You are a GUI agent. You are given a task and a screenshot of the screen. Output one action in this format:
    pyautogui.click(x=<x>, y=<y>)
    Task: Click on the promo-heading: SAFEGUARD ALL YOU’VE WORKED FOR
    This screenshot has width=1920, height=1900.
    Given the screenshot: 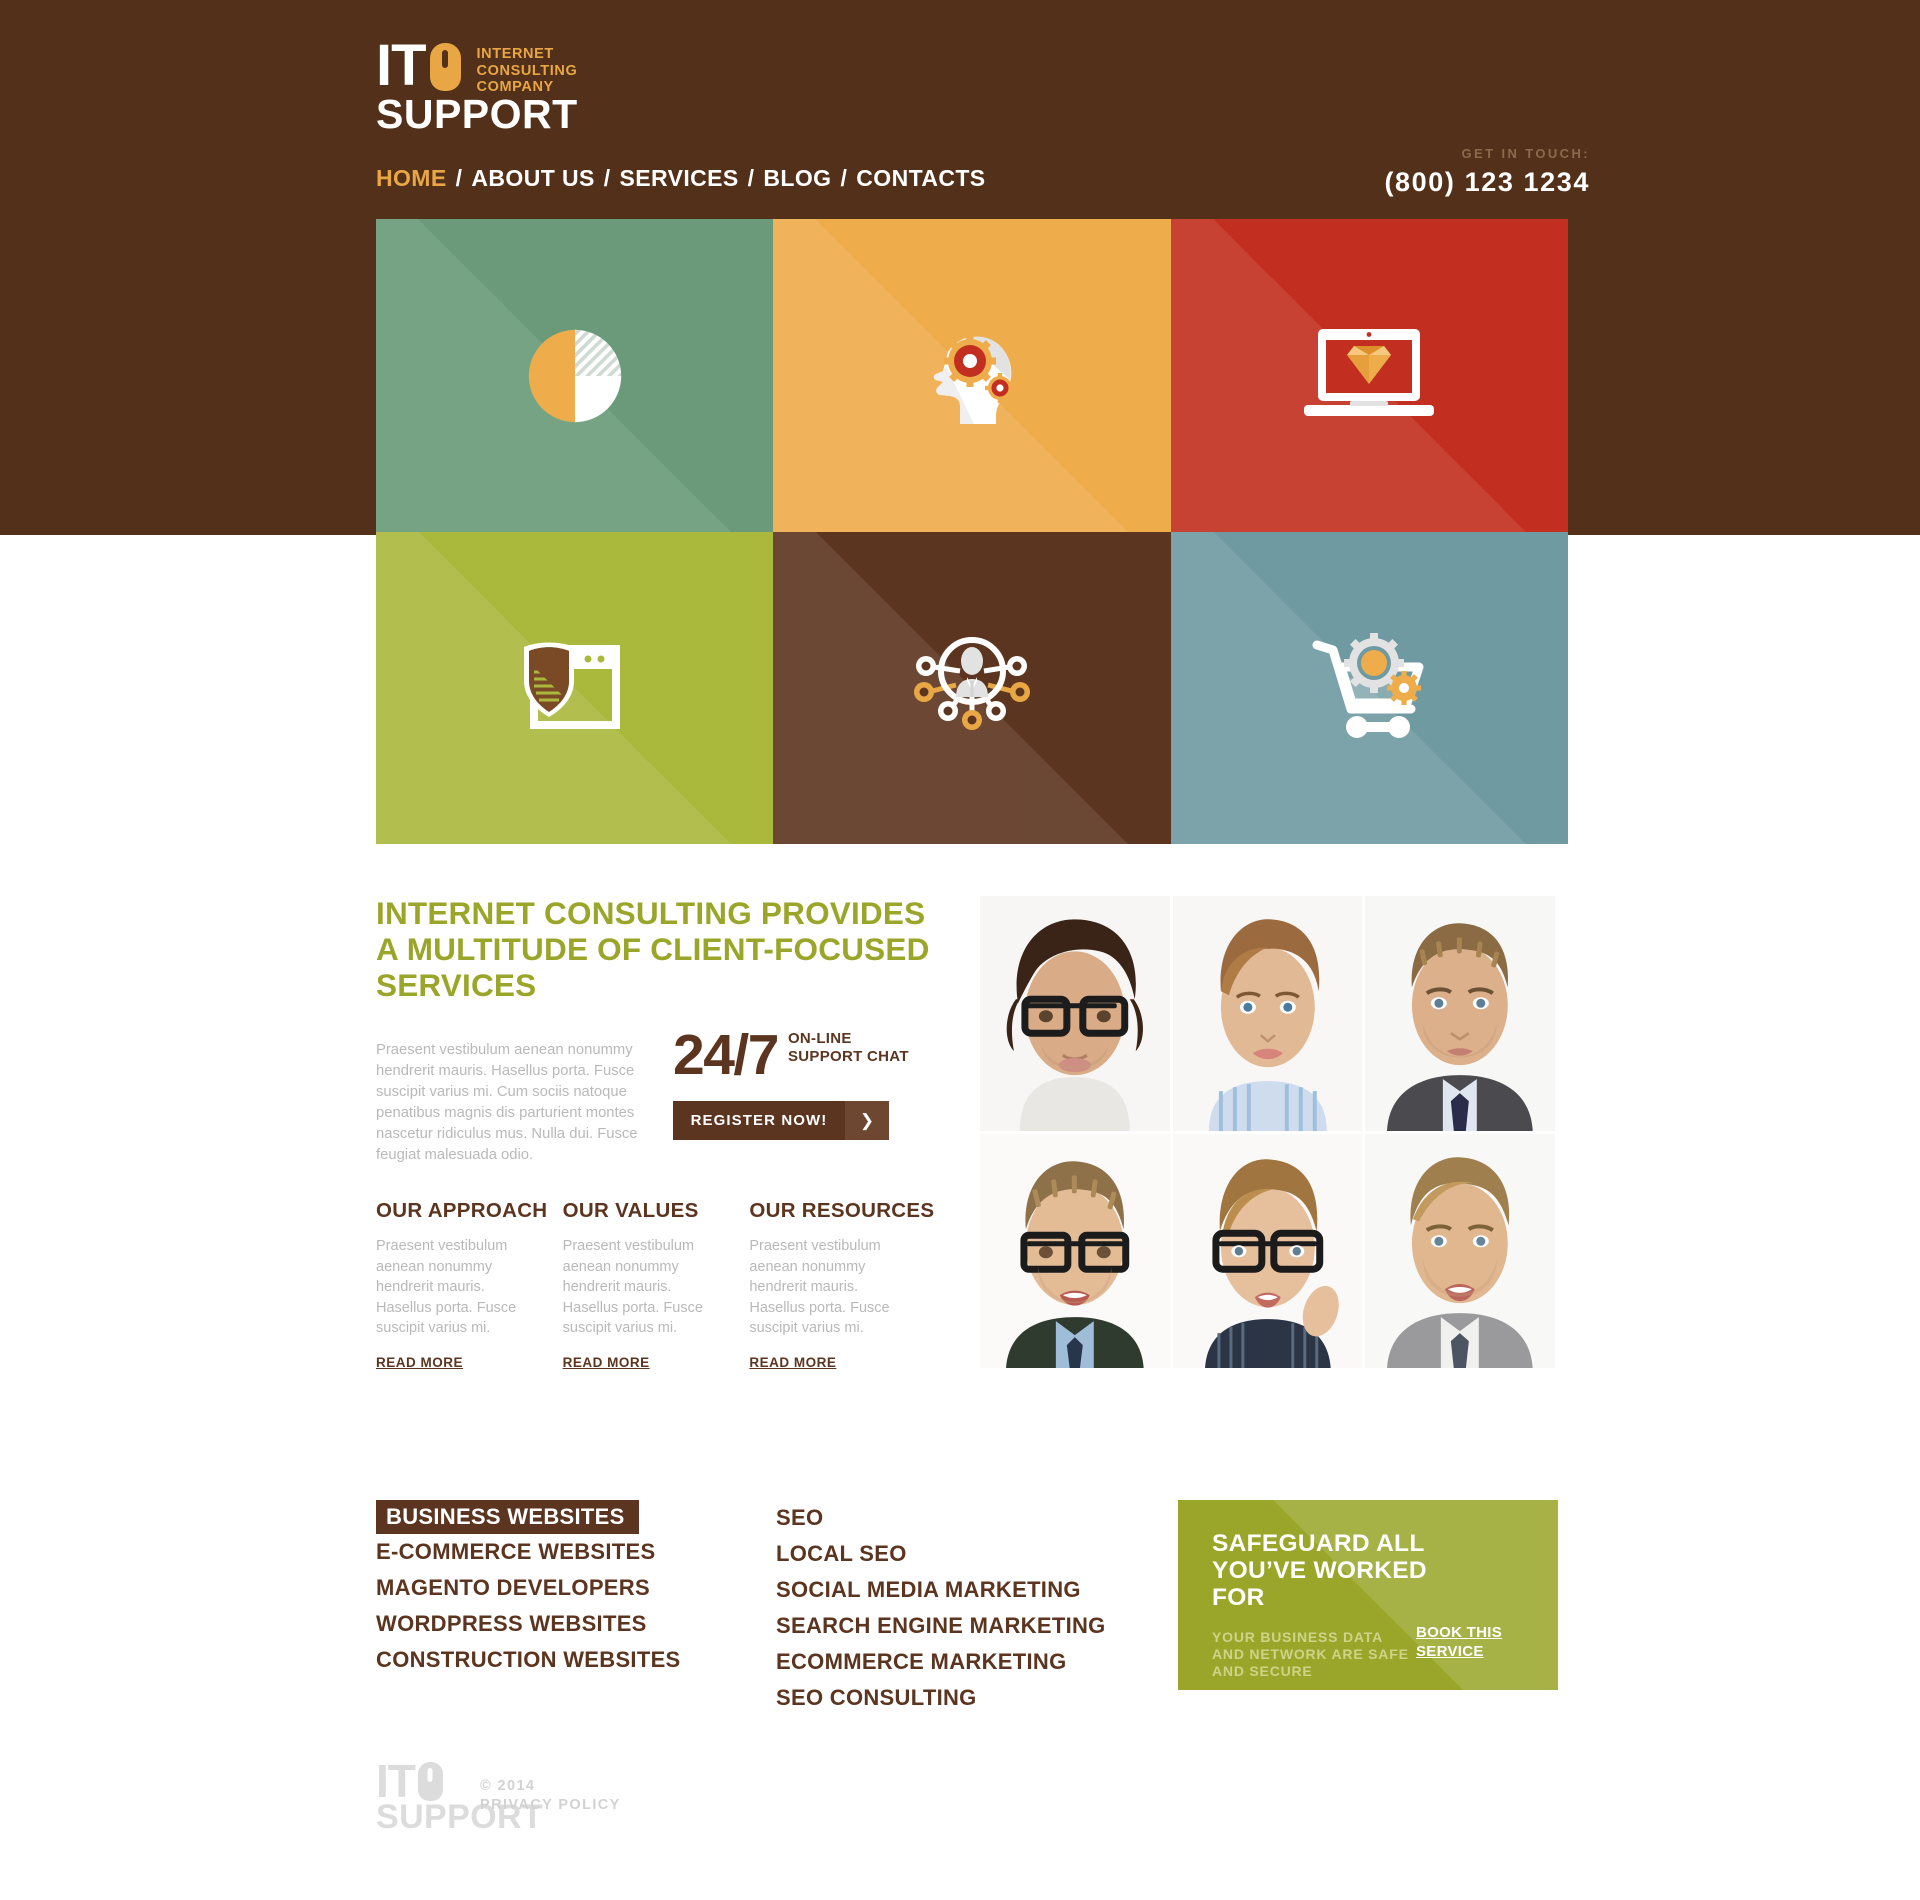 What is the action you would take?
    pyautogui.click(x=1319, y=1570)
    